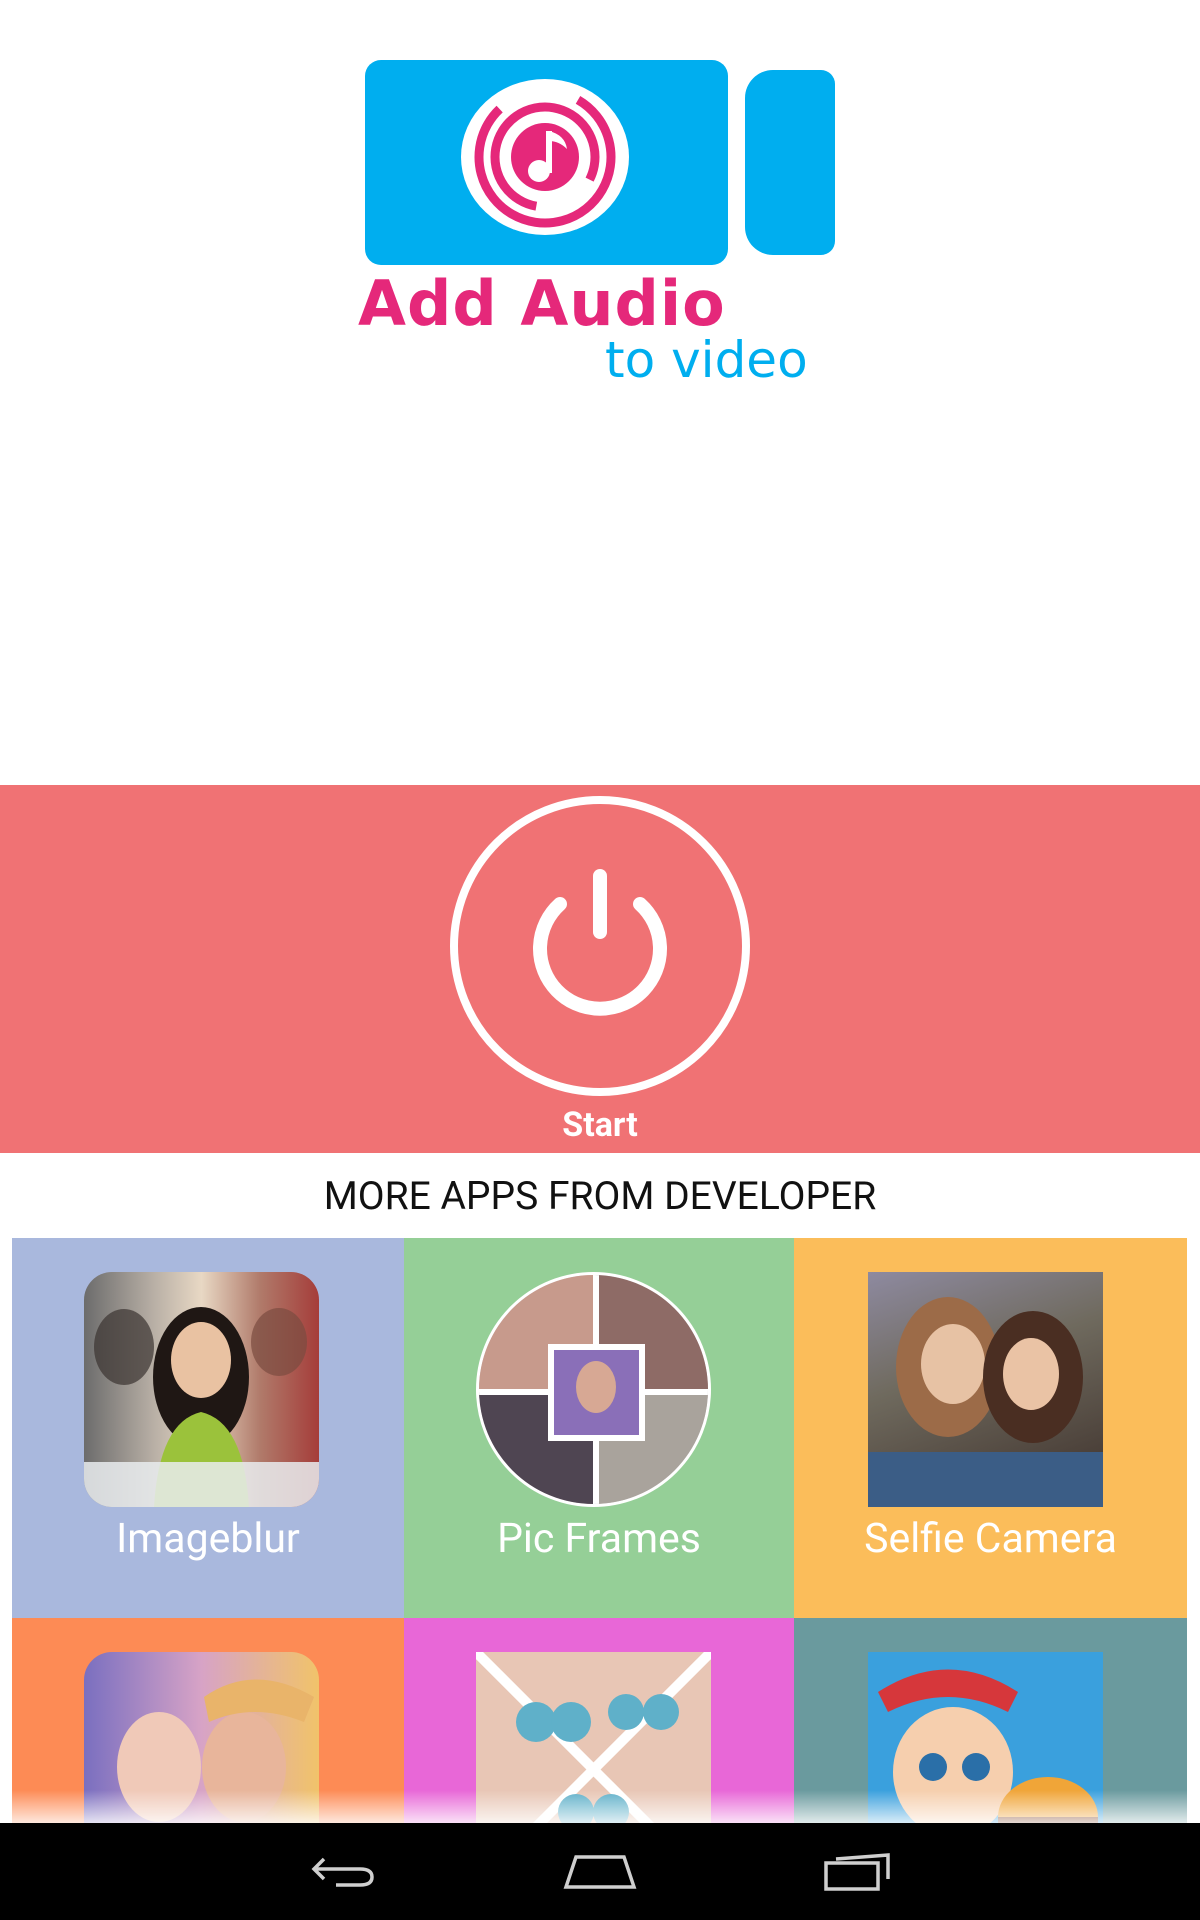 The height and width of the screenshot is (1920, 1200). What do you see at coordinates (208, 1539) in the screenshot?
I see `imageblur-label: Imageblur` at bounding box center [208, 1539].